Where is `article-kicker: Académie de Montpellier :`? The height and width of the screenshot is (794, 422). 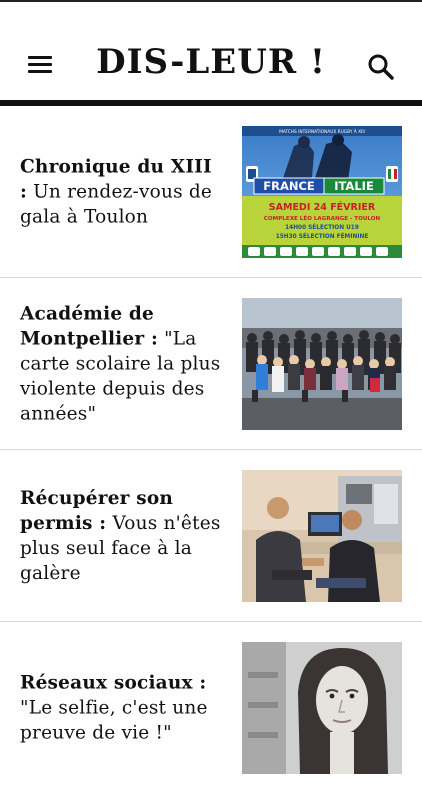 article-kicker: Académie de Montpellier : is located at coordinates (89, 326).